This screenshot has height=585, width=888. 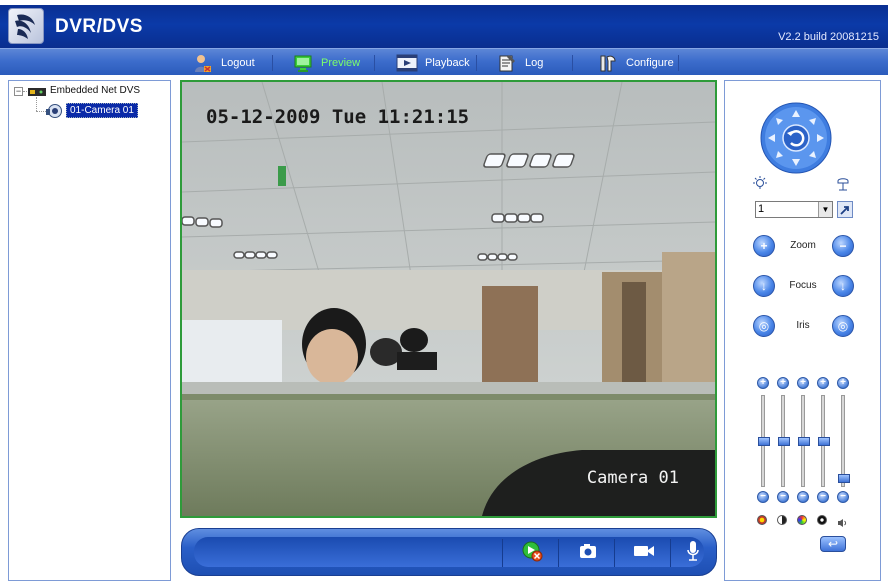 I want to click on nav-configure: Configure, so click(x=635, y=62).